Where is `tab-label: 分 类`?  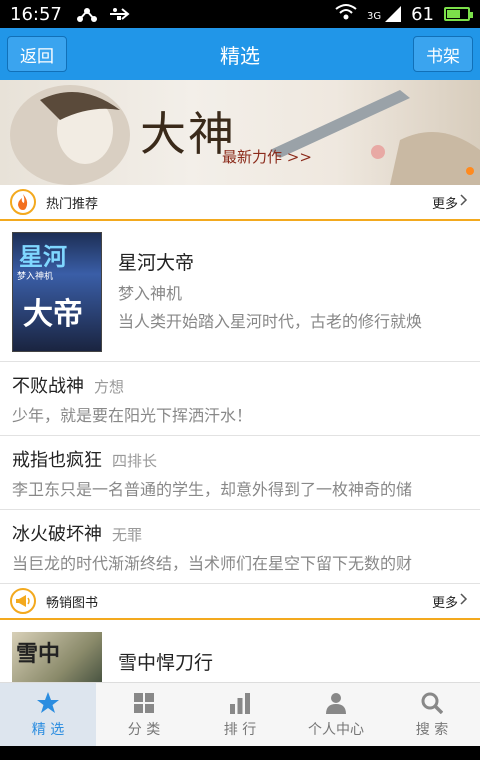 tab-label: 分 类 is located at coordinates (144, 729).